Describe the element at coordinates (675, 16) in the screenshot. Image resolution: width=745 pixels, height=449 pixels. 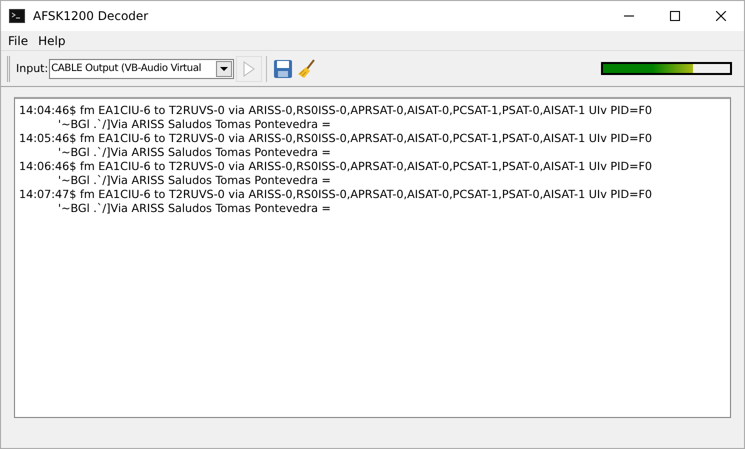
I see `maximize-icon` at that location.